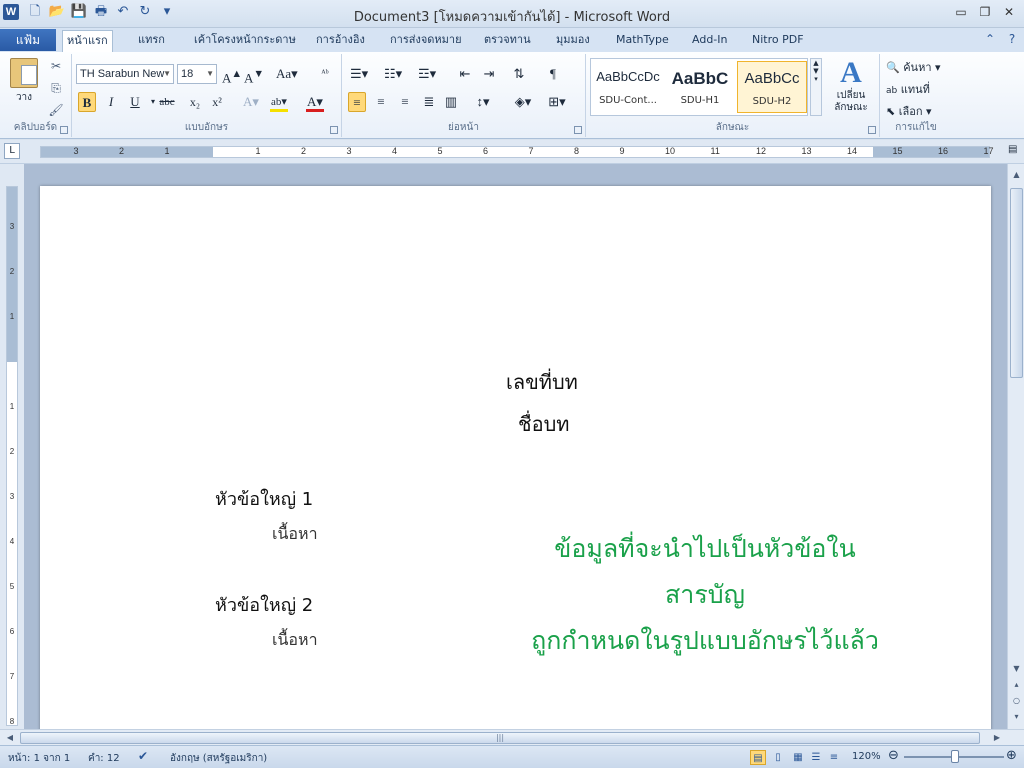  I want to click on tab-page-layout: เค้าโครงหน้ากระดาษ, so click(245, 41).